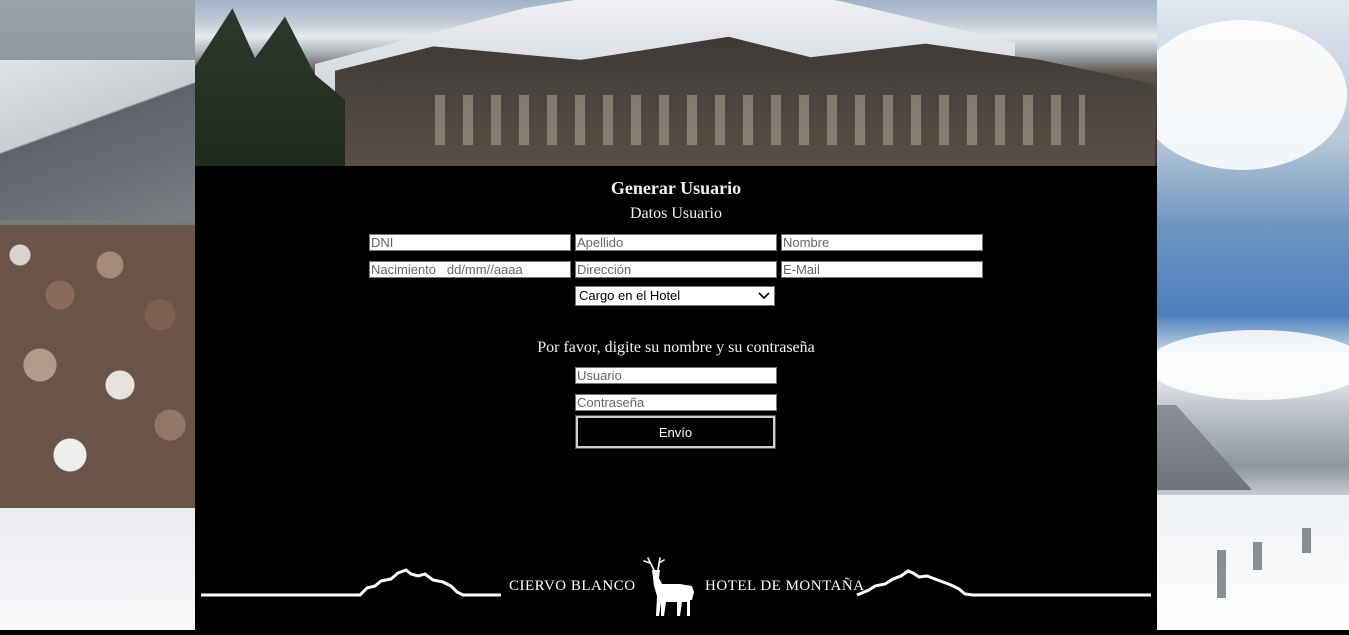 This screenshot has height=635, width=1349. I want to click on left-background-photo, so click(97, 315).